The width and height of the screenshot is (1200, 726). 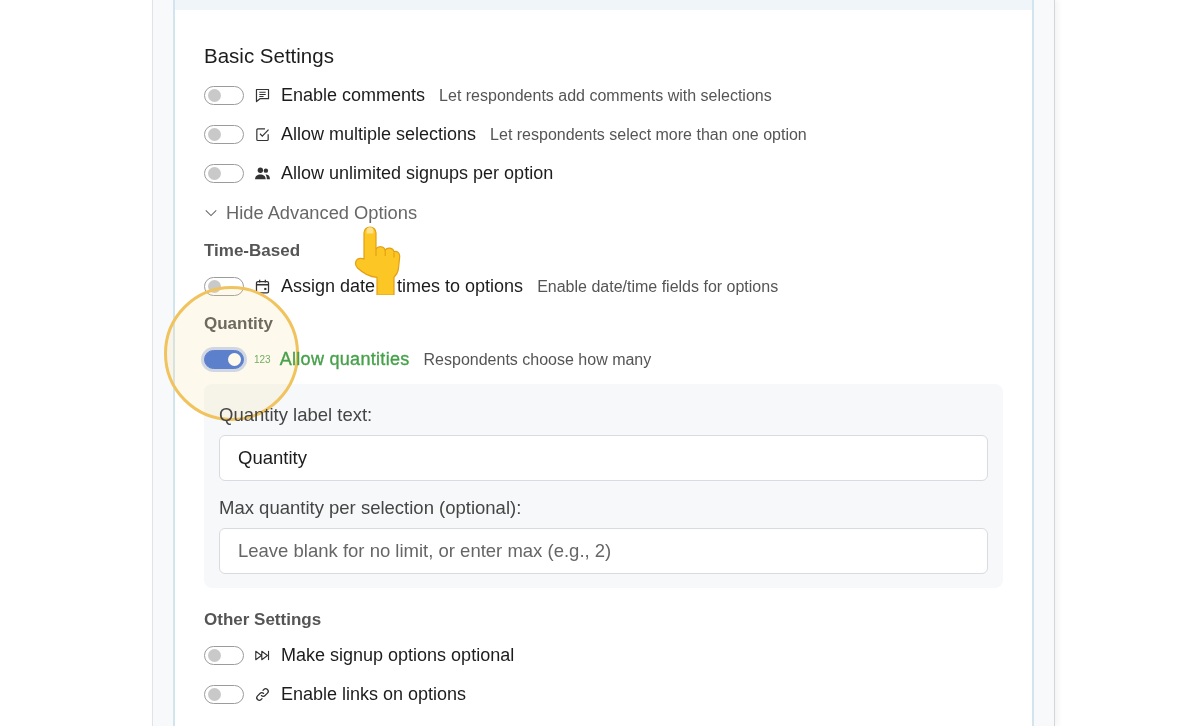 I want to click on text-input: Leave blank for no limit, or enter max (e.g., 2), so click(x=603, y=551).